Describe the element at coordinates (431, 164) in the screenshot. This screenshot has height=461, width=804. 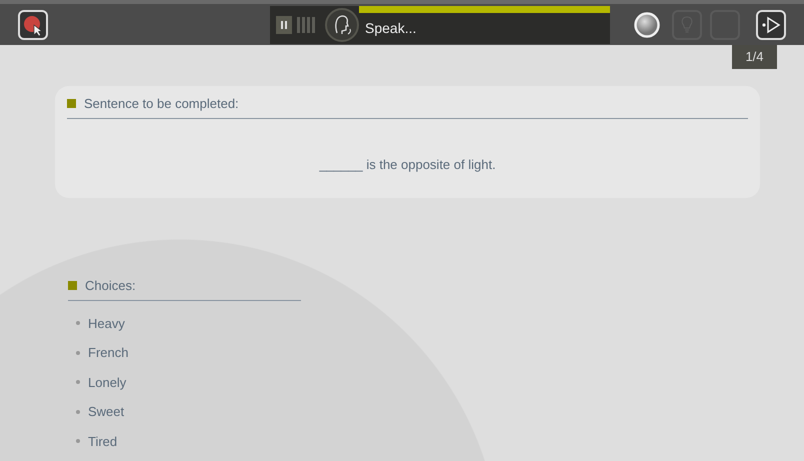
I see `sentence-text: is the opposite of light.` at that location.